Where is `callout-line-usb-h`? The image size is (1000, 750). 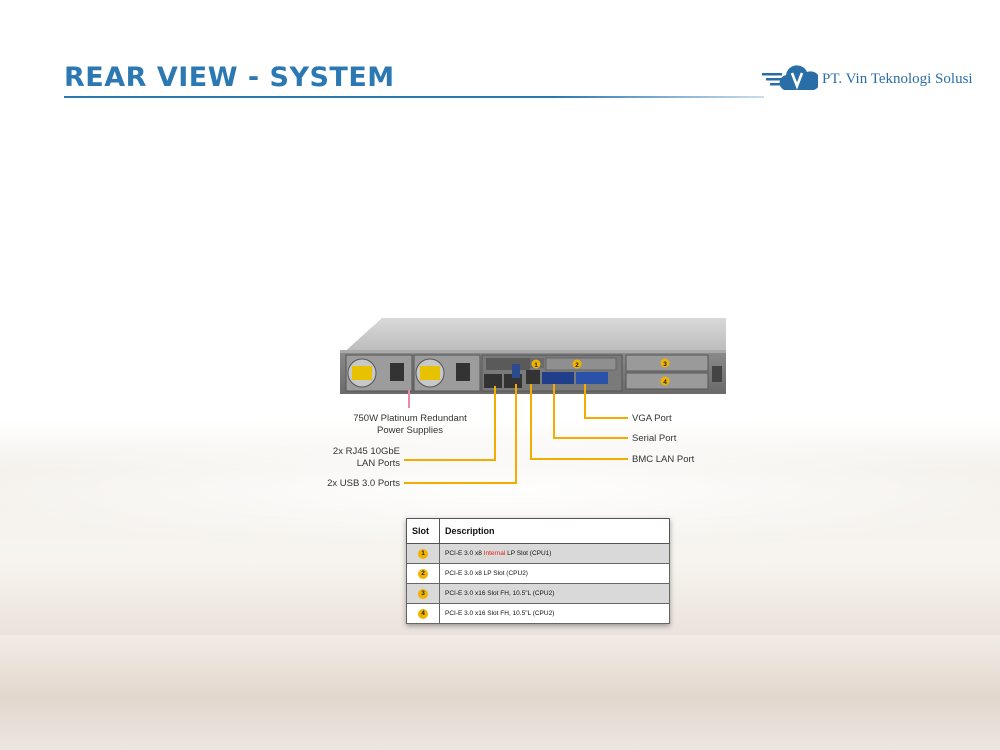 callout-line-usb-h is located at coordinates (460, 483).